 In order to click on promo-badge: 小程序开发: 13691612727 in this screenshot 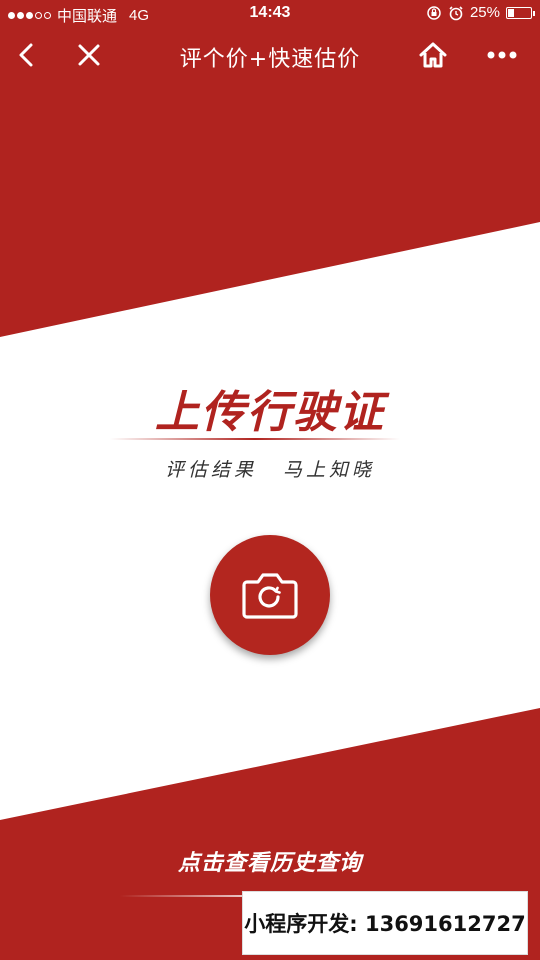, I will do `click(385, 923)`.